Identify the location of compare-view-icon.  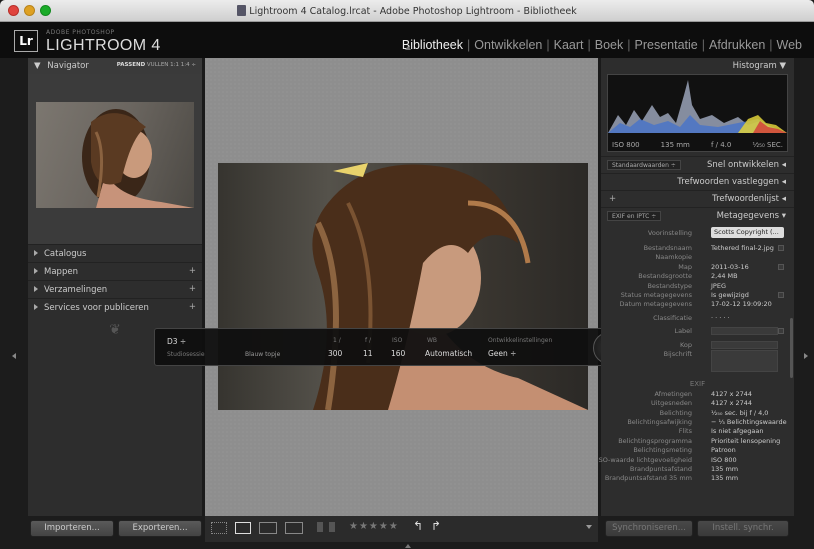
(268, 528).